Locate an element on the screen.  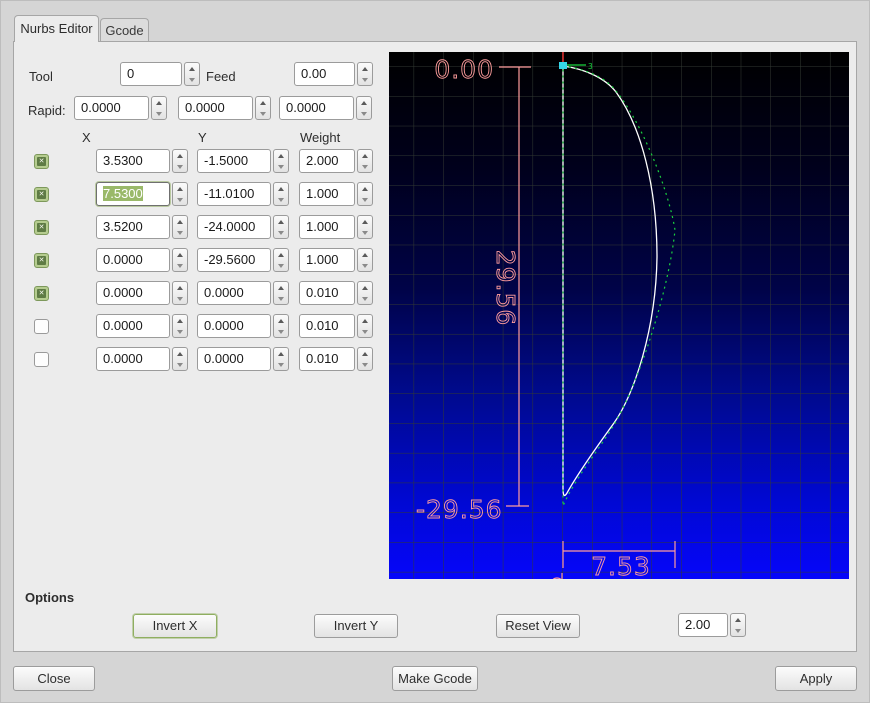
y-input: -11.0100 is located at coordinates (234, 194).